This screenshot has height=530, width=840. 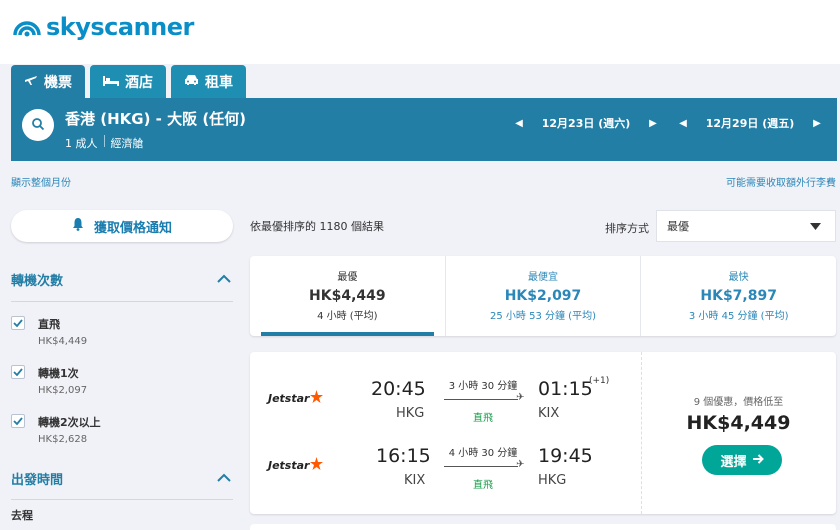 I want to click on next-return-date-icon: ▶, so click(x=817, y=123).